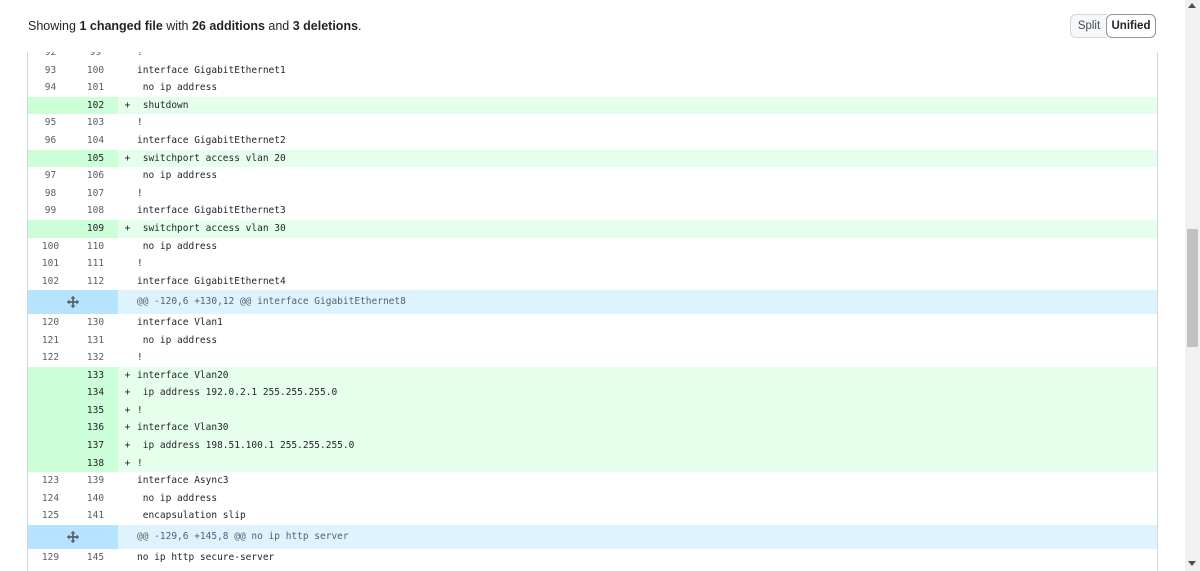 The width and height of the screenshot is (1200, 571). Describe the element at coordinates (1131, 26) in the screenshot. I see `unified-view-button: Unified` at that location.